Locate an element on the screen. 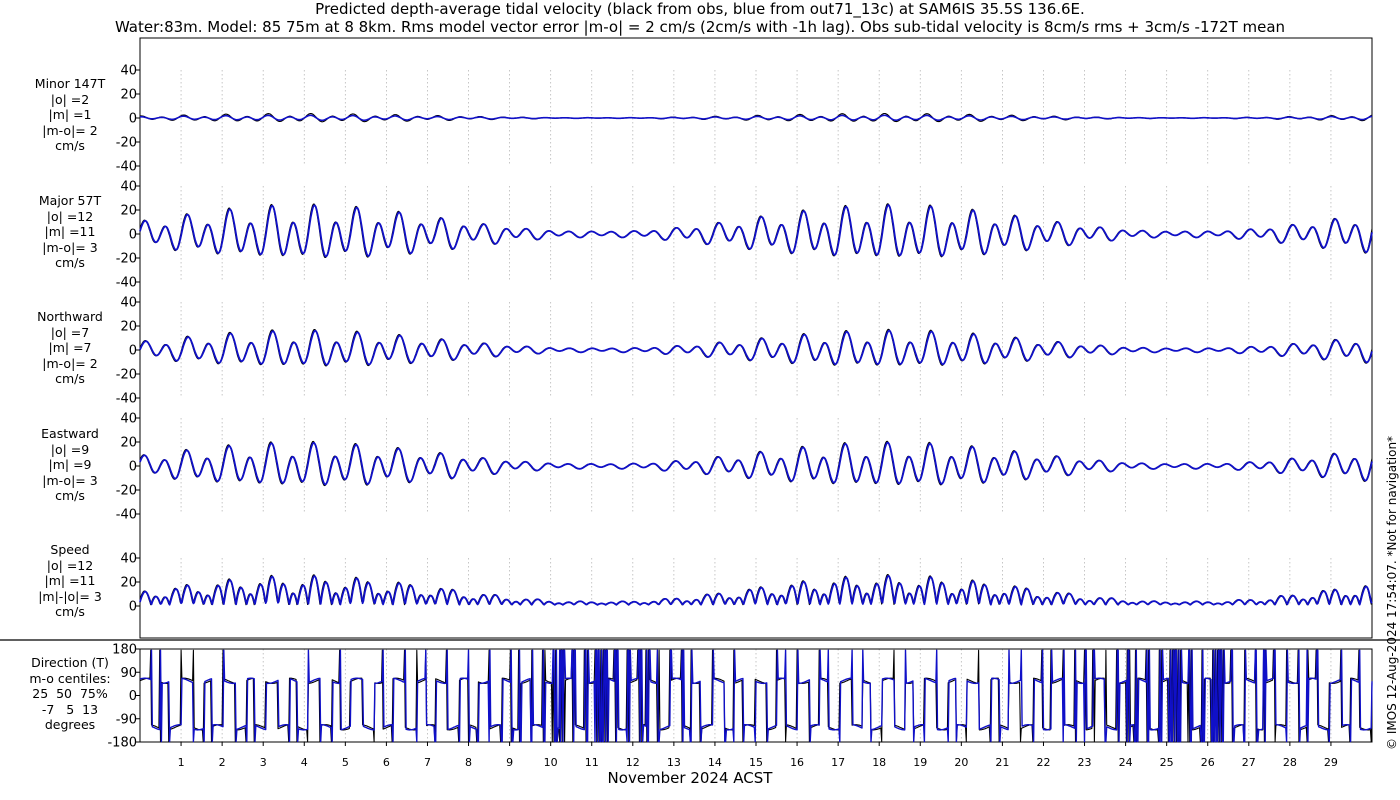  panel-label-northward: Northward |o| =7 |m| =7 |m-o|= 2 cm/s is located at coordinates (70, 347).